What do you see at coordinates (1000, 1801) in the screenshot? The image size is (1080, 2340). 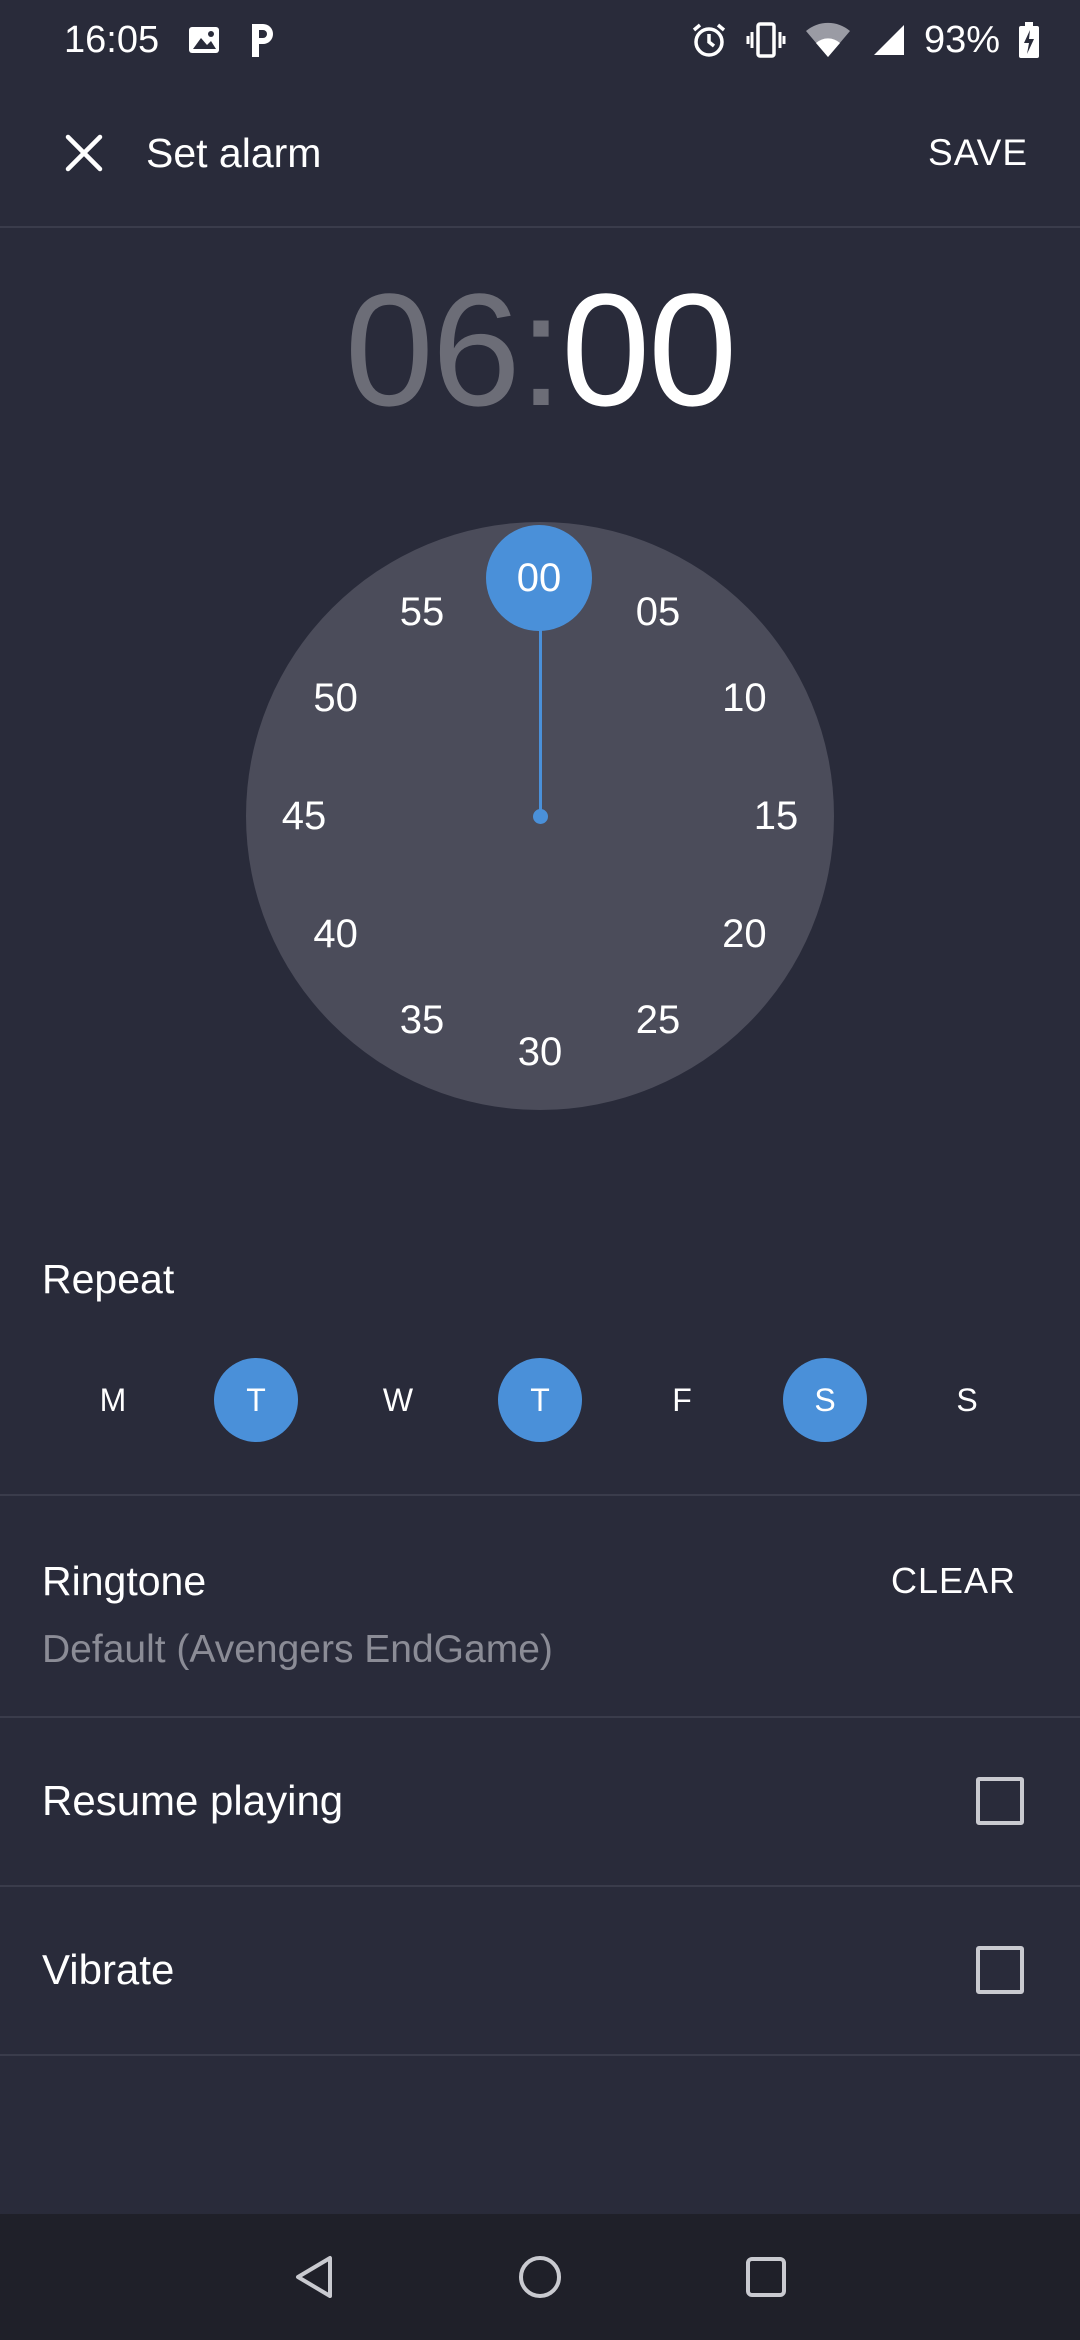 I see `resume-playing-checkbox` at bounding box center [1000, 1801].